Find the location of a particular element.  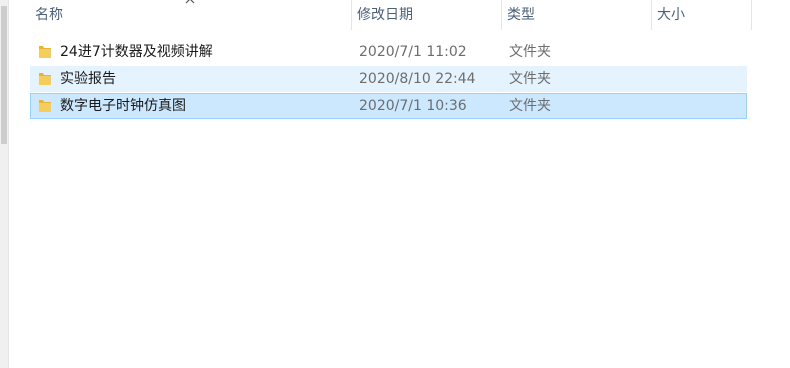

file-modified-date: 2020/7/1 11:02 is located at coordinates (413, 52).